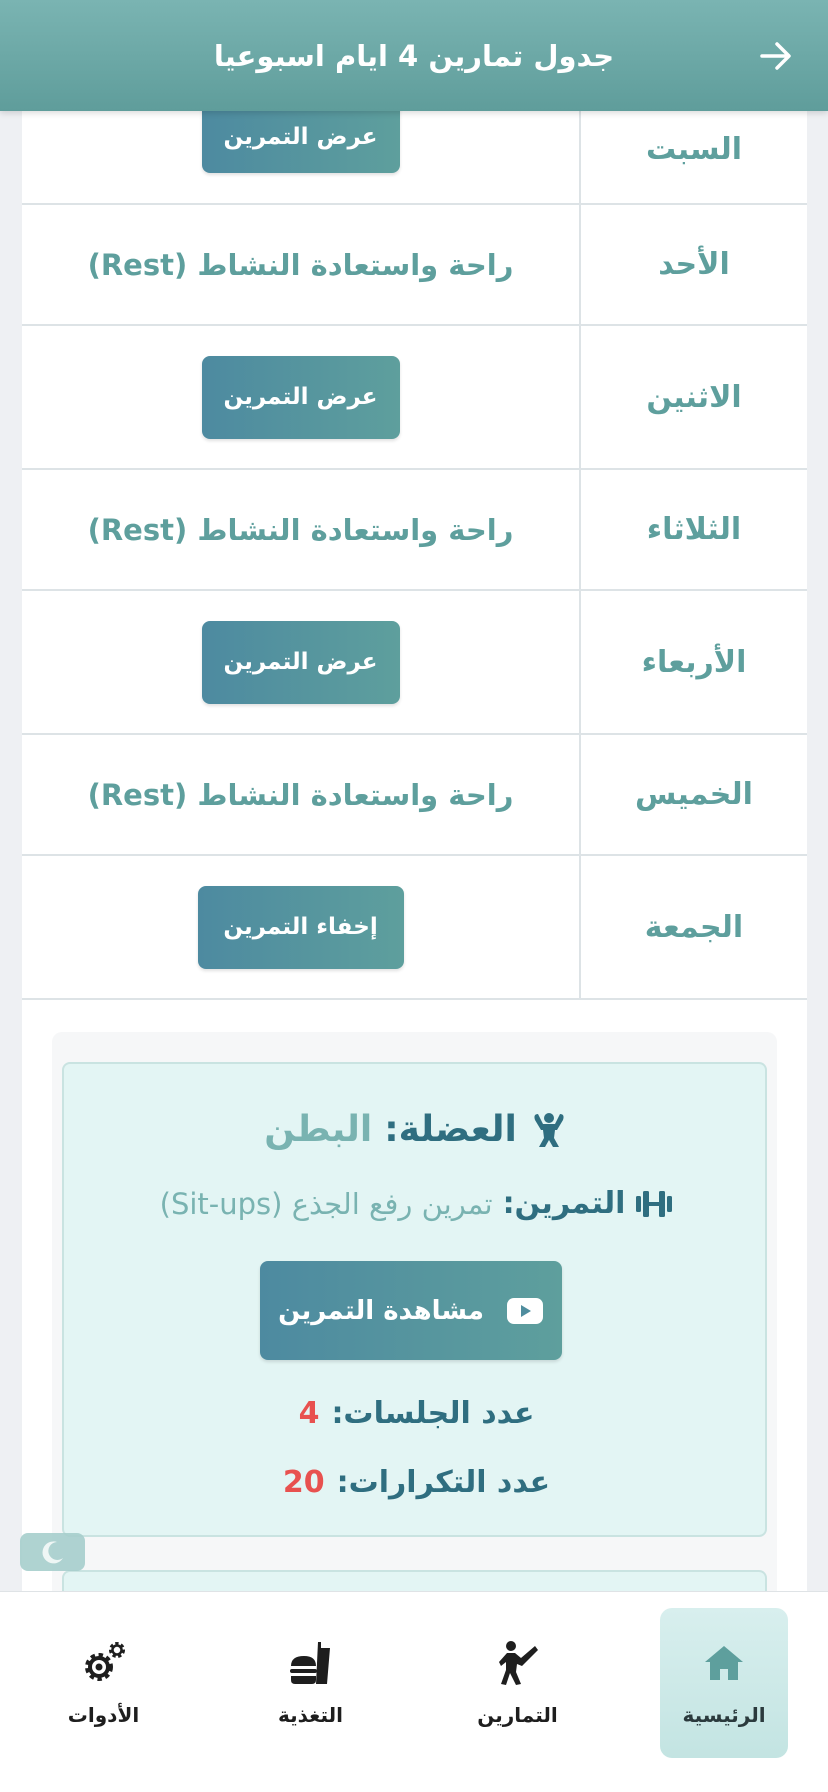 The width and height of the screenshot is (828, 1792). What do you see at coordinates (433, 1413) in the screenshot?
I see `sets-label: عدد الجلسات:` at bounding box center [433, 1413].